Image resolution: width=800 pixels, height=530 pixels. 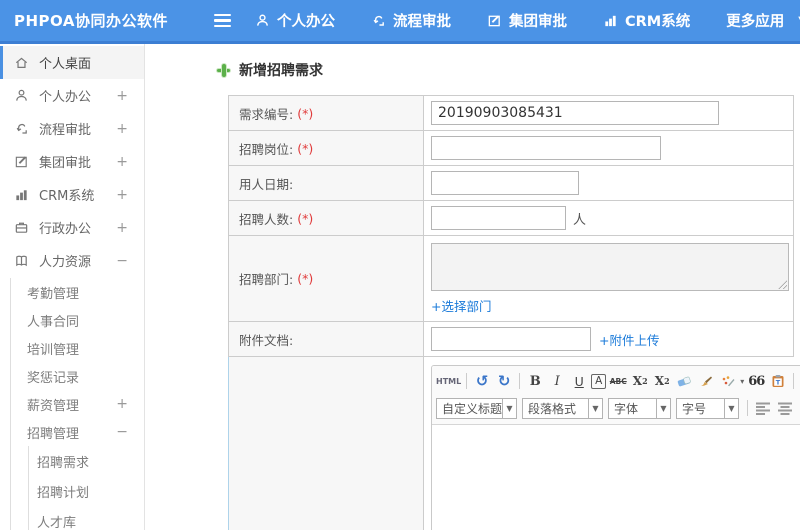 I want to click on form-row-count: 招聘人数: (*) 人, so click(x=511, y=218).